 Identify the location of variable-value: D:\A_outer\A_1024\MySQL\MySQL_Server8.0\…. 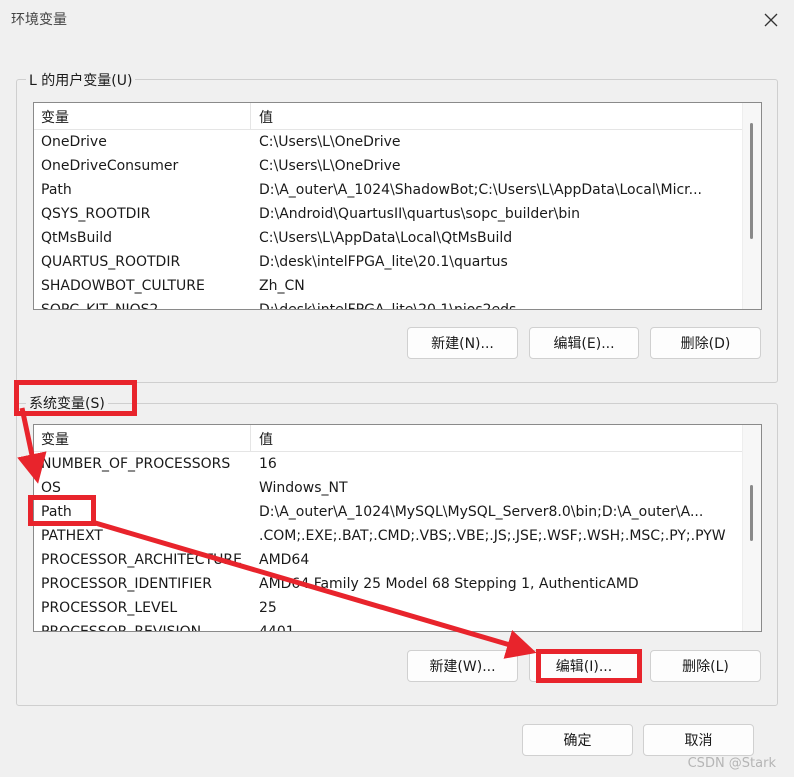
(481, 512).